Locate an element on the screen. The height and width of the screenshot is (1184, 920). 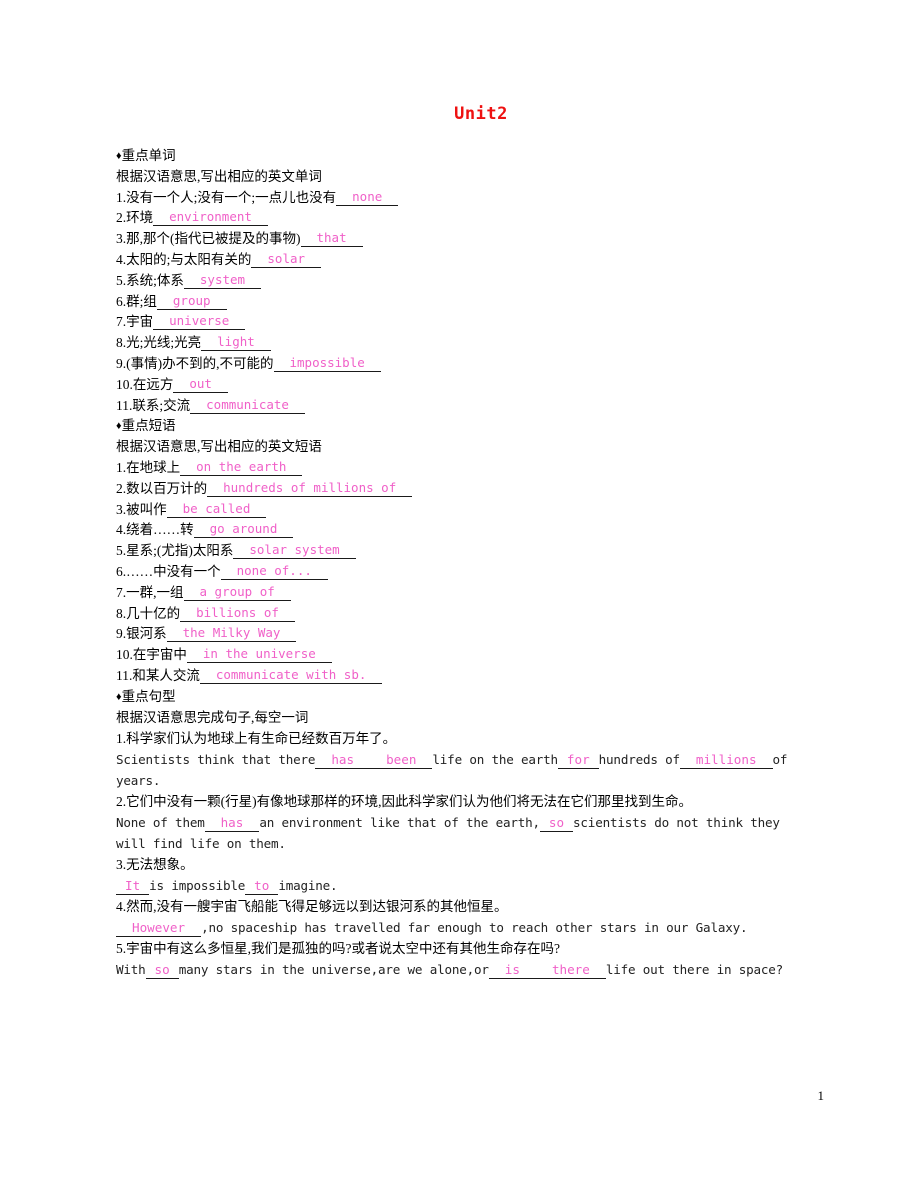
list-item: 2.数以百万计的 hundreds of millions of is located at coordinates (466, 489).